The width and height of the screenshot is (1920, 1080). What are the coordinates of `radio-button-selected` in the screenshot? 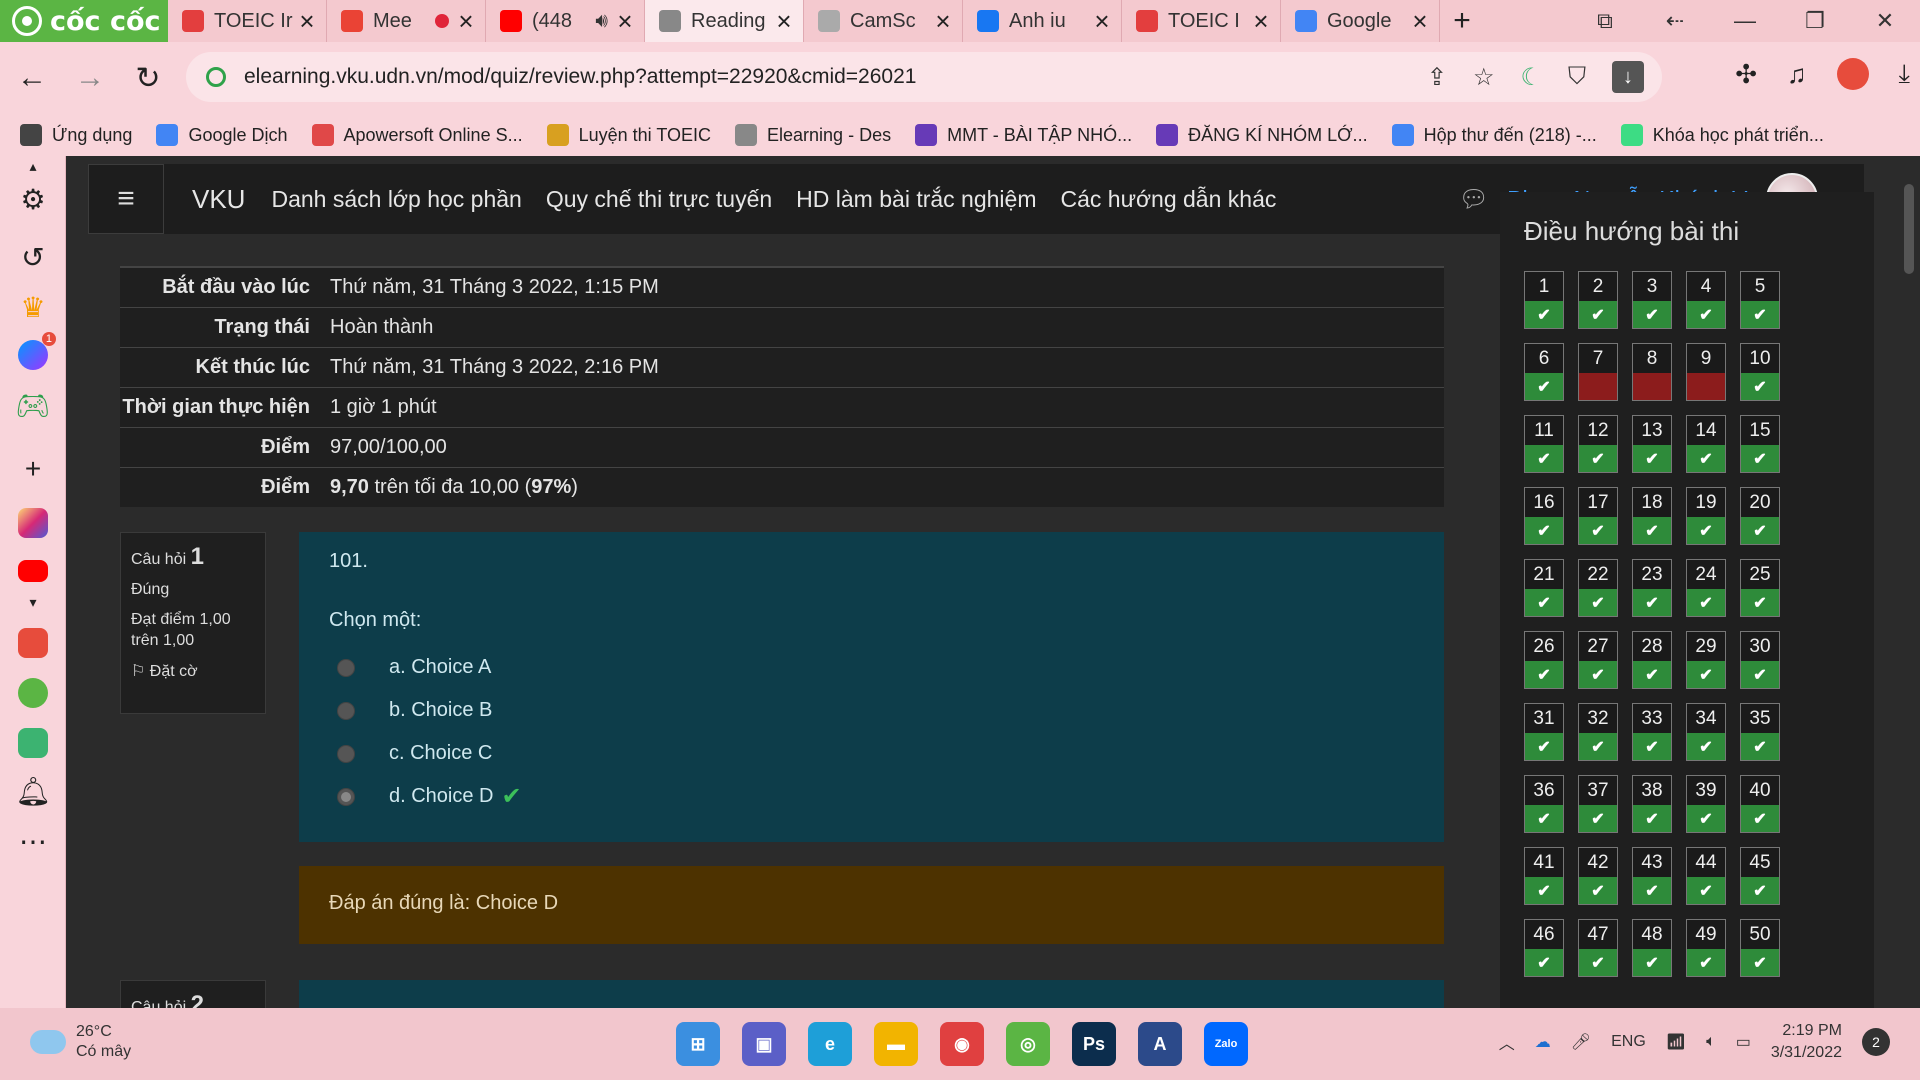 It's located at (346, 796).